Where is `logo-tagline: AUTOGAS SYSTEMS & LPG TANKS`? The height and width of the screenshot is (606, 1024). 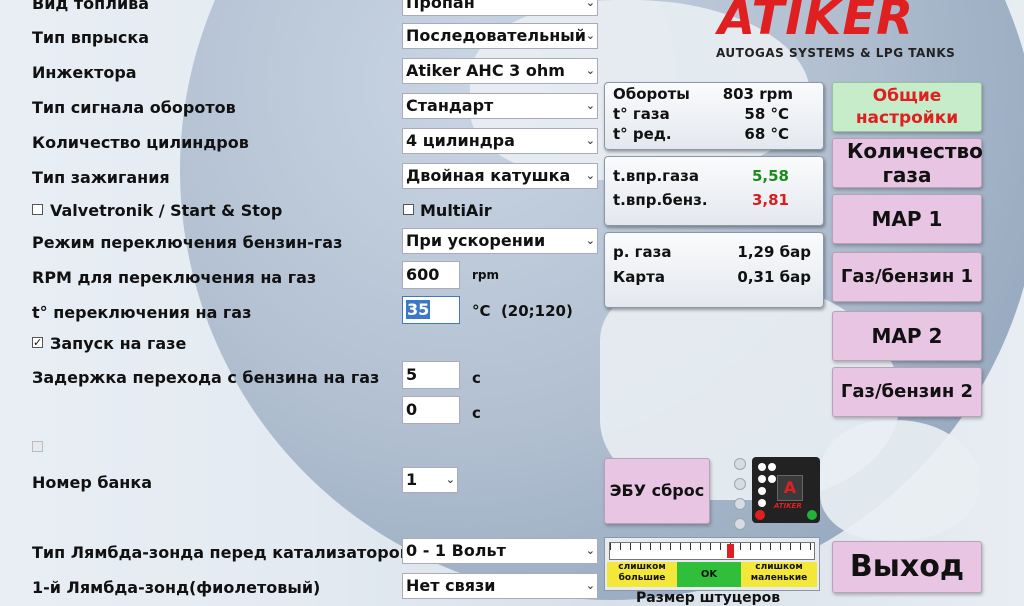
logo-tagline: AUTOGAS SYSTEMS & LPG TANKS is located at coordinates (836, 53).